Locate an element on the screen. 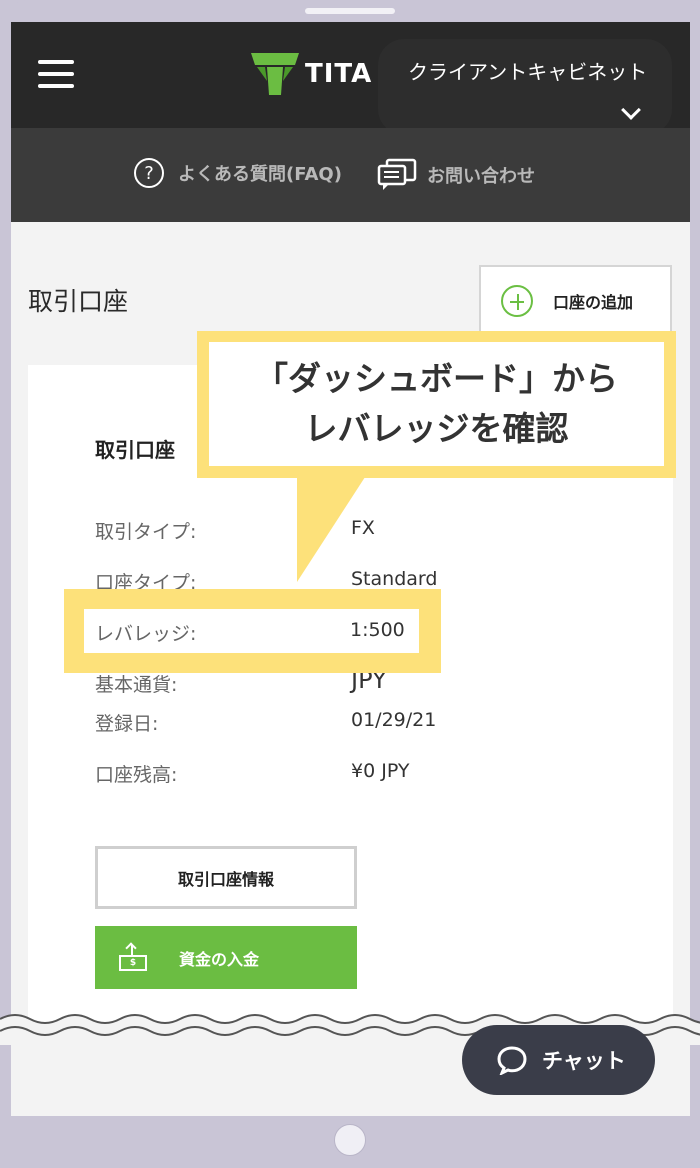 This screenshot has width=700, height=1168. plus-circle-icon is located at coordinates (517, 301).